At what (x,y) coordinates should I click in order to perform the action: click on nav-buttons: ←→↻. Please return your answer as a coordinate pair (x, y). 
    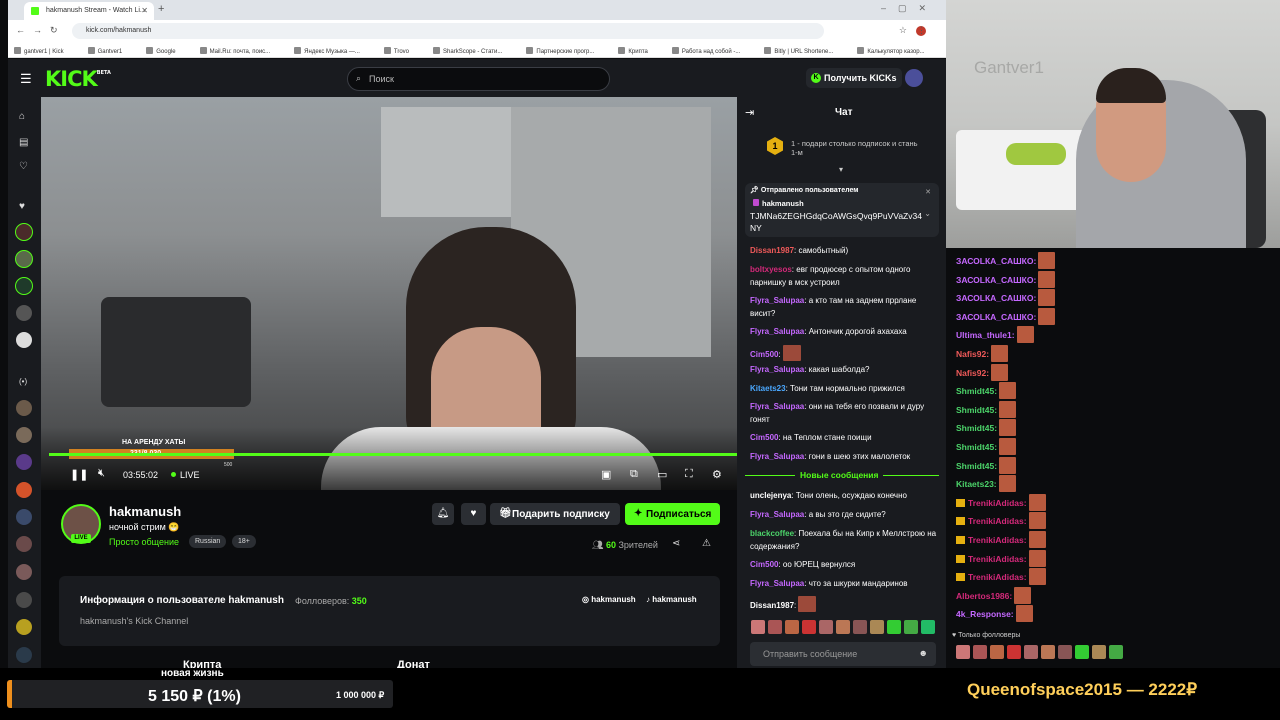
    Looking at the image, I should click on (41, 30).